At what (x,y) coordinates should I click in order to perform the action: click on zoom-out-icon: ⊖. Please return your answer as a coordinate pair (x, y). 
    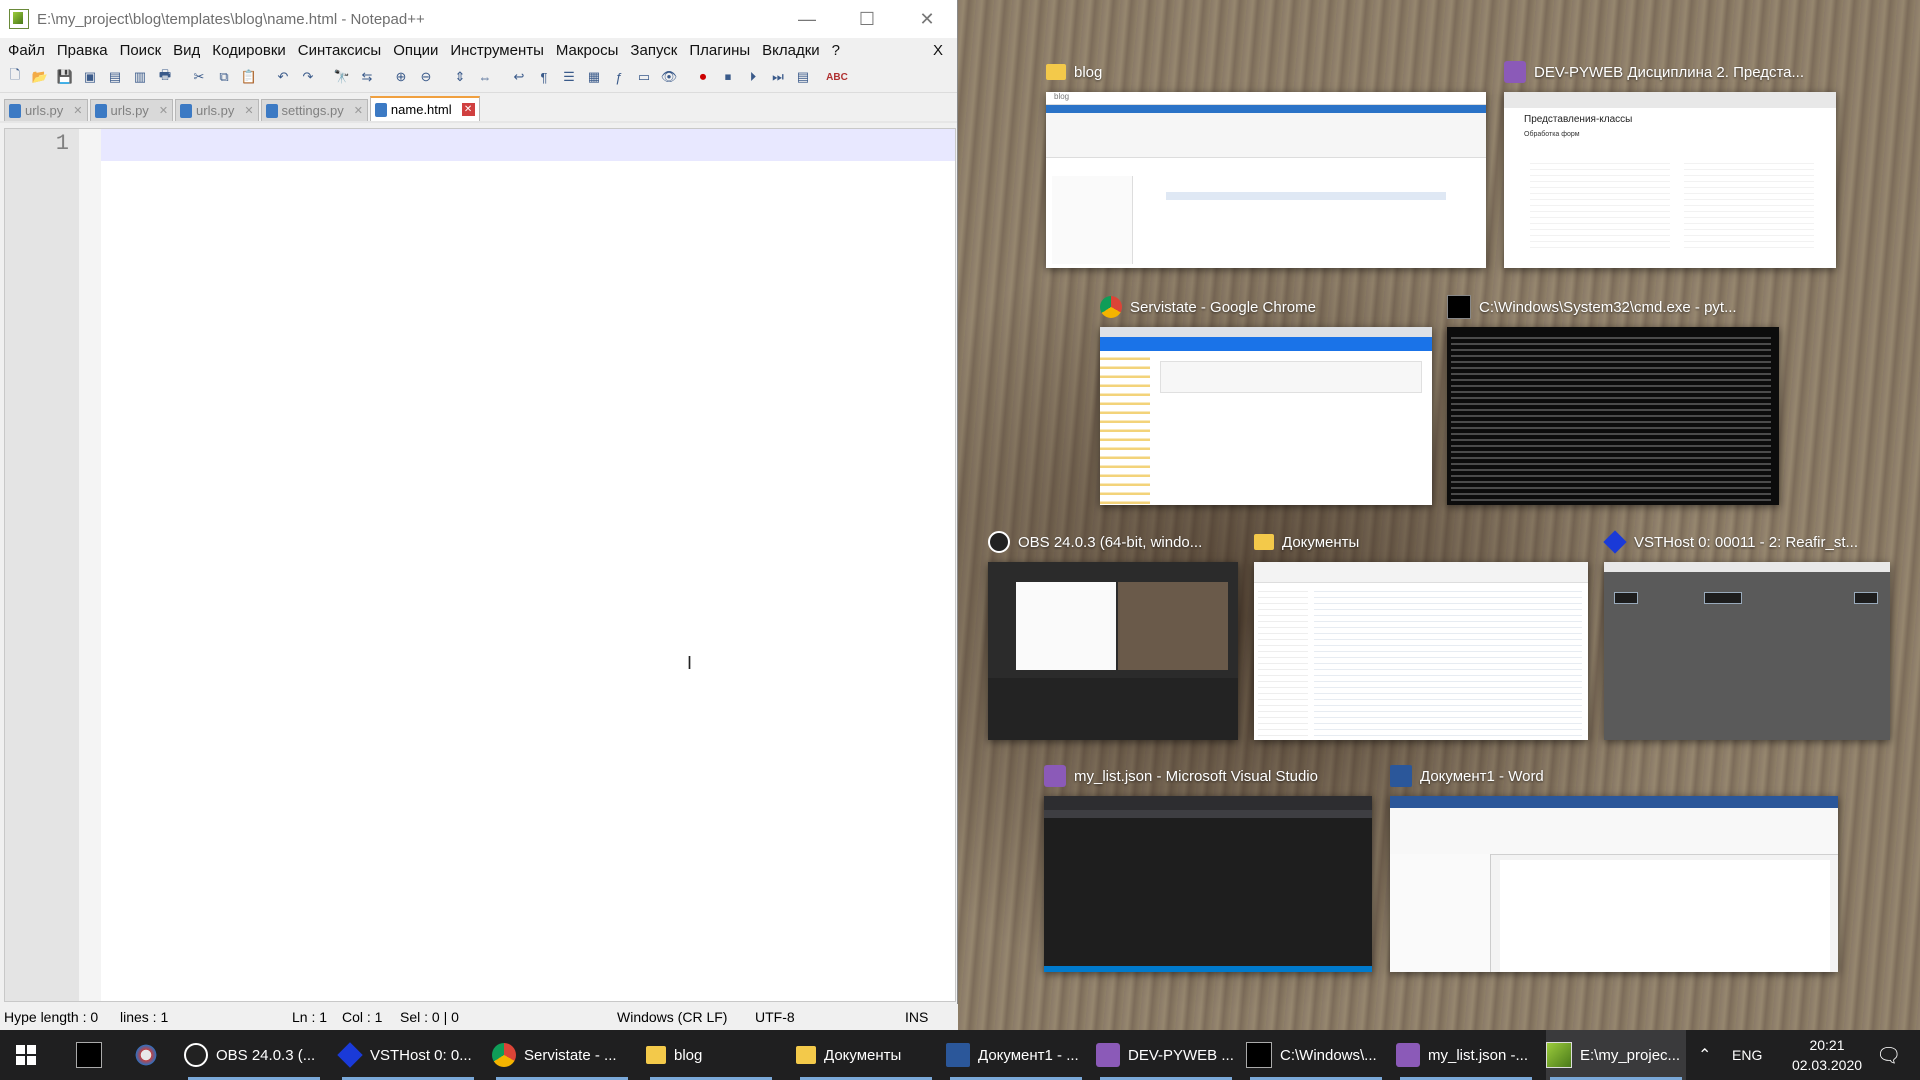
    Looking at the image, I should click on (426, 77).